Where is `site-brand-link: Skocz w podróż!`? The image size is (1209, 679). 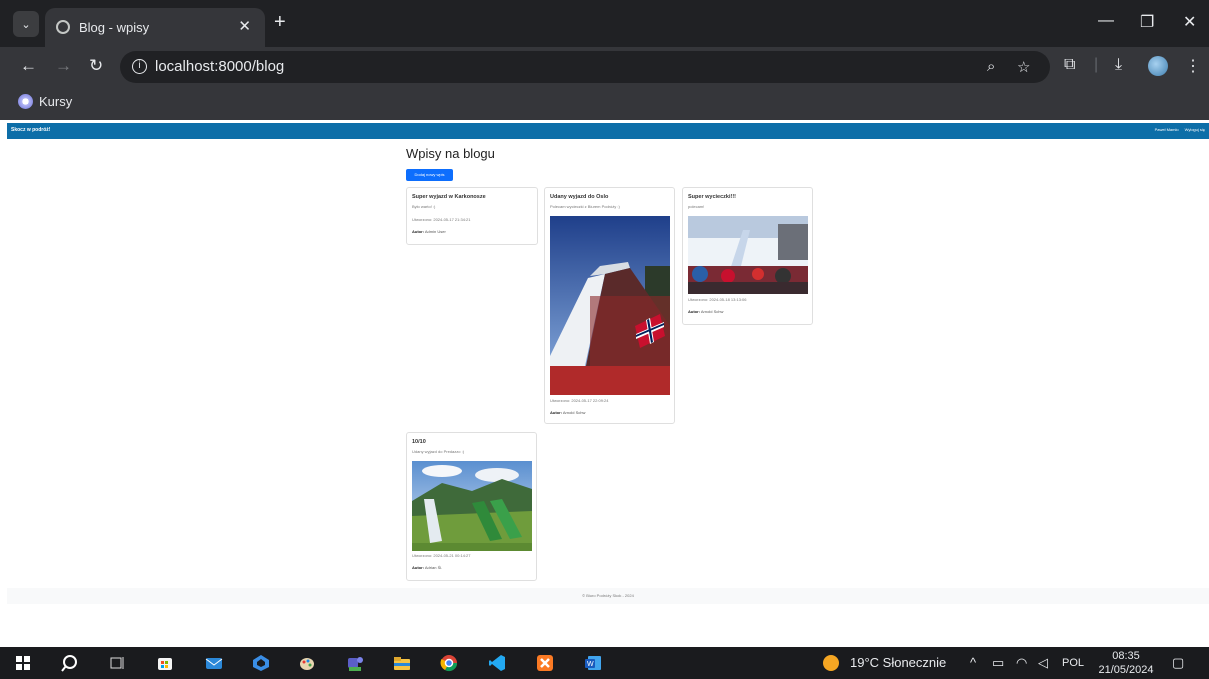
site-brand-link: Skocz w podróż! is located at coordinates (30, 130).